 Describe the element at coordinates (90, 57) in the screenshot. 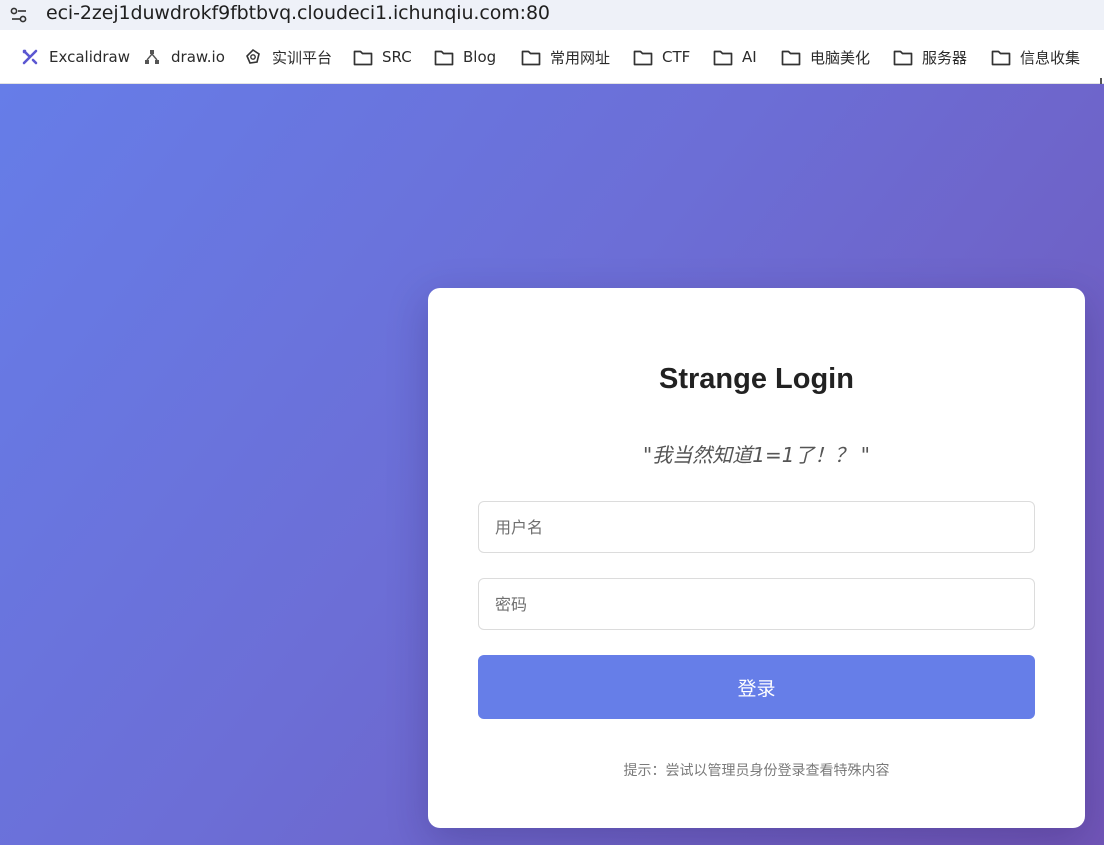

I see `bookmark-label: Excalidraw` at that location.